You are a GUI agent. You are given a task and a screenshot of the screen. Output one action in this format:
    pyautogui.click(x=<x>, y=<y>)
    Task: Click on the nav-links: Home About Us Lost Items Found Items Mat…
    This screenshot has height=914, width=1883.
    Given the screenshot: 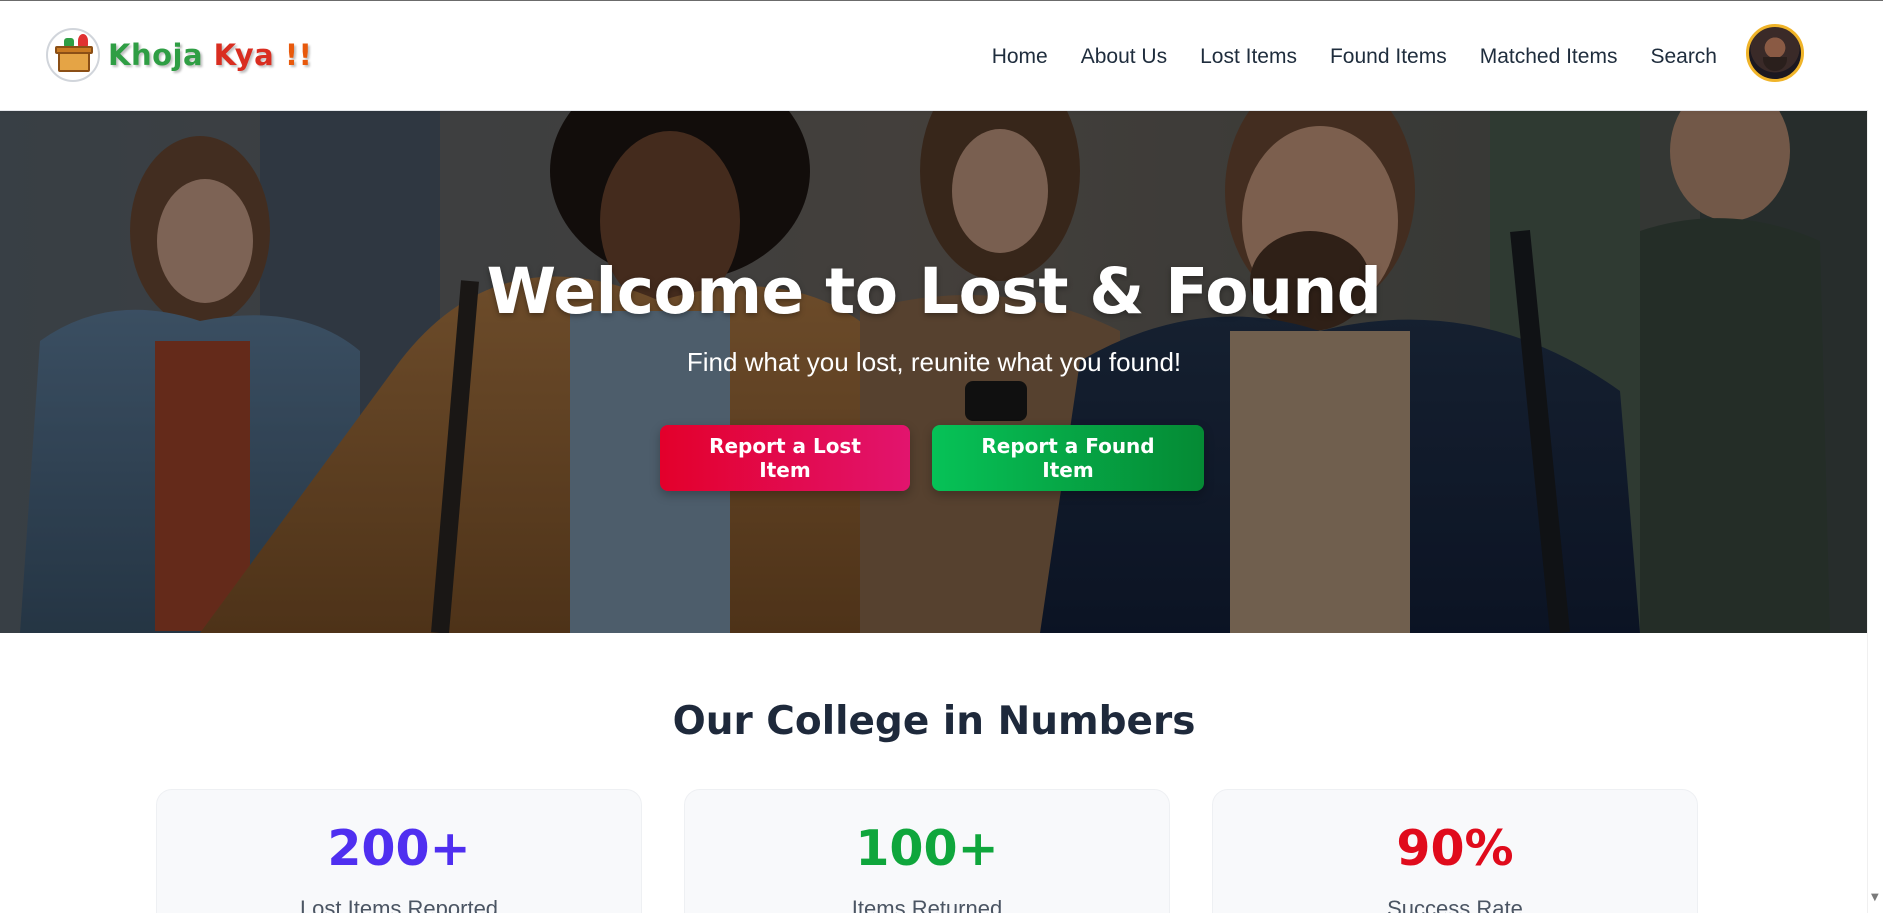 What is the action you would take?
    pyautogui.click(x=1338, y=57)
    